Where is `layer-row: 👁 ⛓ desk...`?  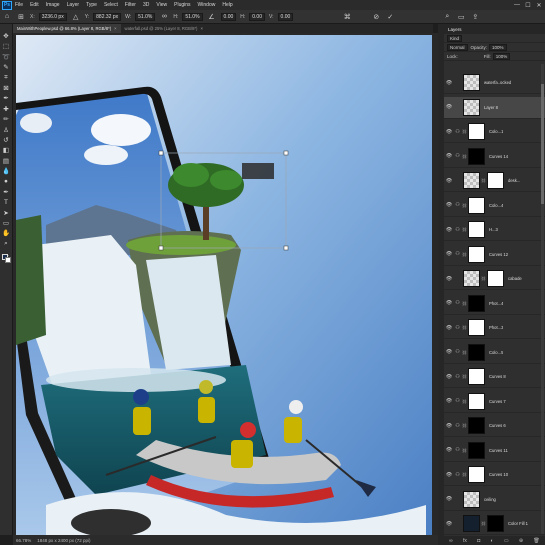 layer-row: 👁 ⛓ desk... is located at coordinates (494, 181).